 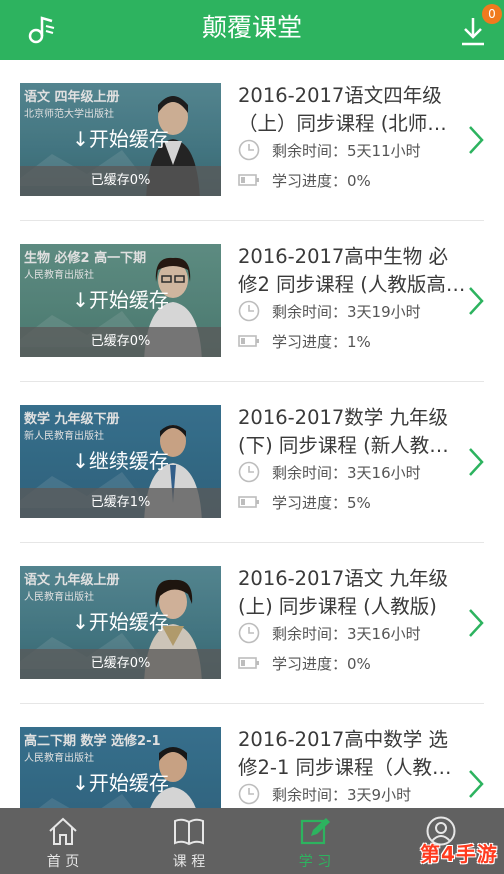 I want to click on app-header: 颠覆课堂 0, so click(x=252, y=30).